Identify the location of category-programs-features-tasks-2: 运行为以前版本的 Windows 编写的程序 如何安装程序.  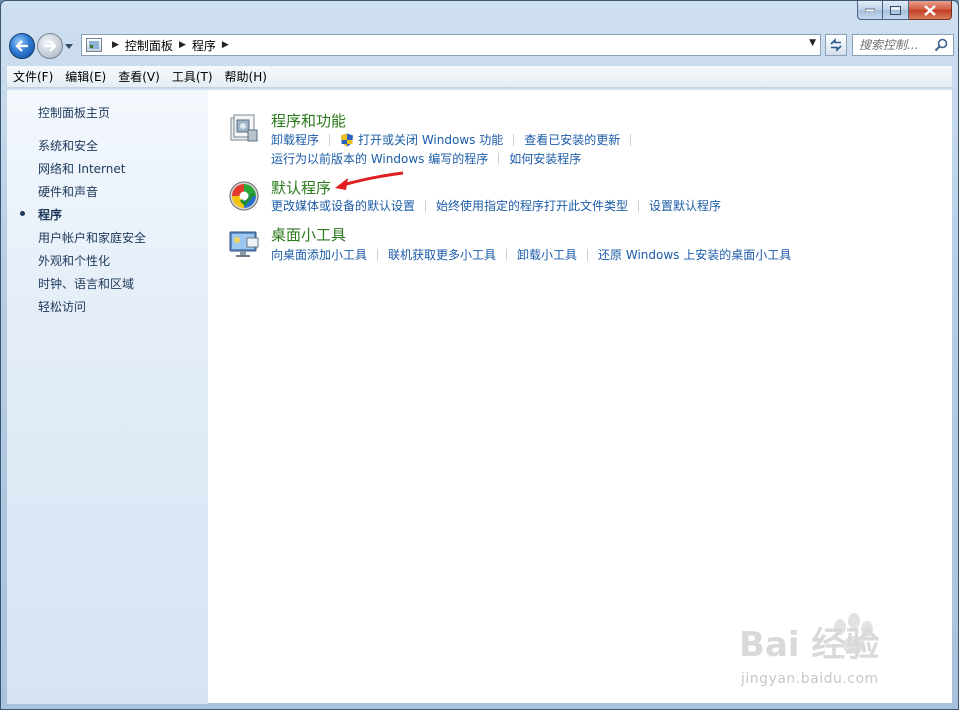
(426, 158).